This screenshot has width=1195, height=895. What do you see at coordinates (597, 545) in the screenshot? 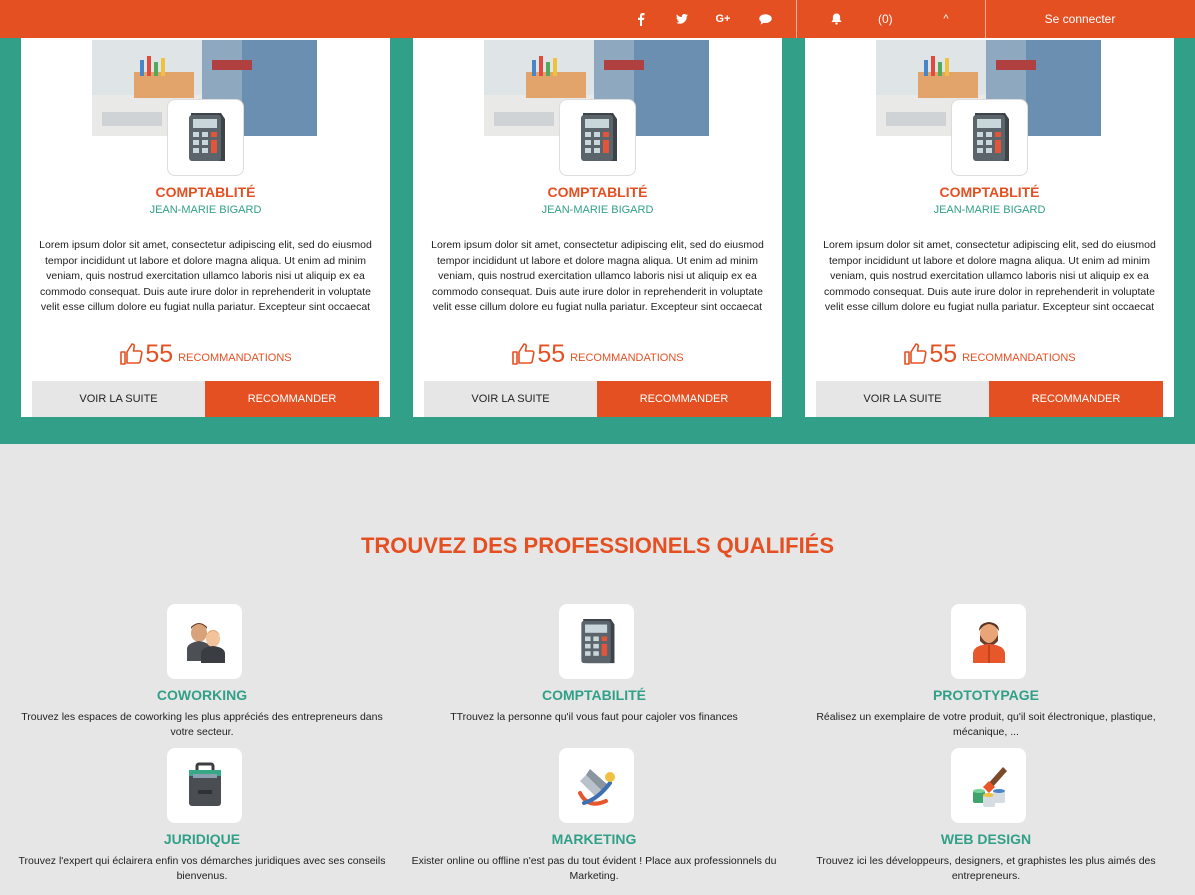
I see `section-title: TROUVEZ DES PROFESSIONELS QUALIFIÉS` at bounding box center [597, 545].